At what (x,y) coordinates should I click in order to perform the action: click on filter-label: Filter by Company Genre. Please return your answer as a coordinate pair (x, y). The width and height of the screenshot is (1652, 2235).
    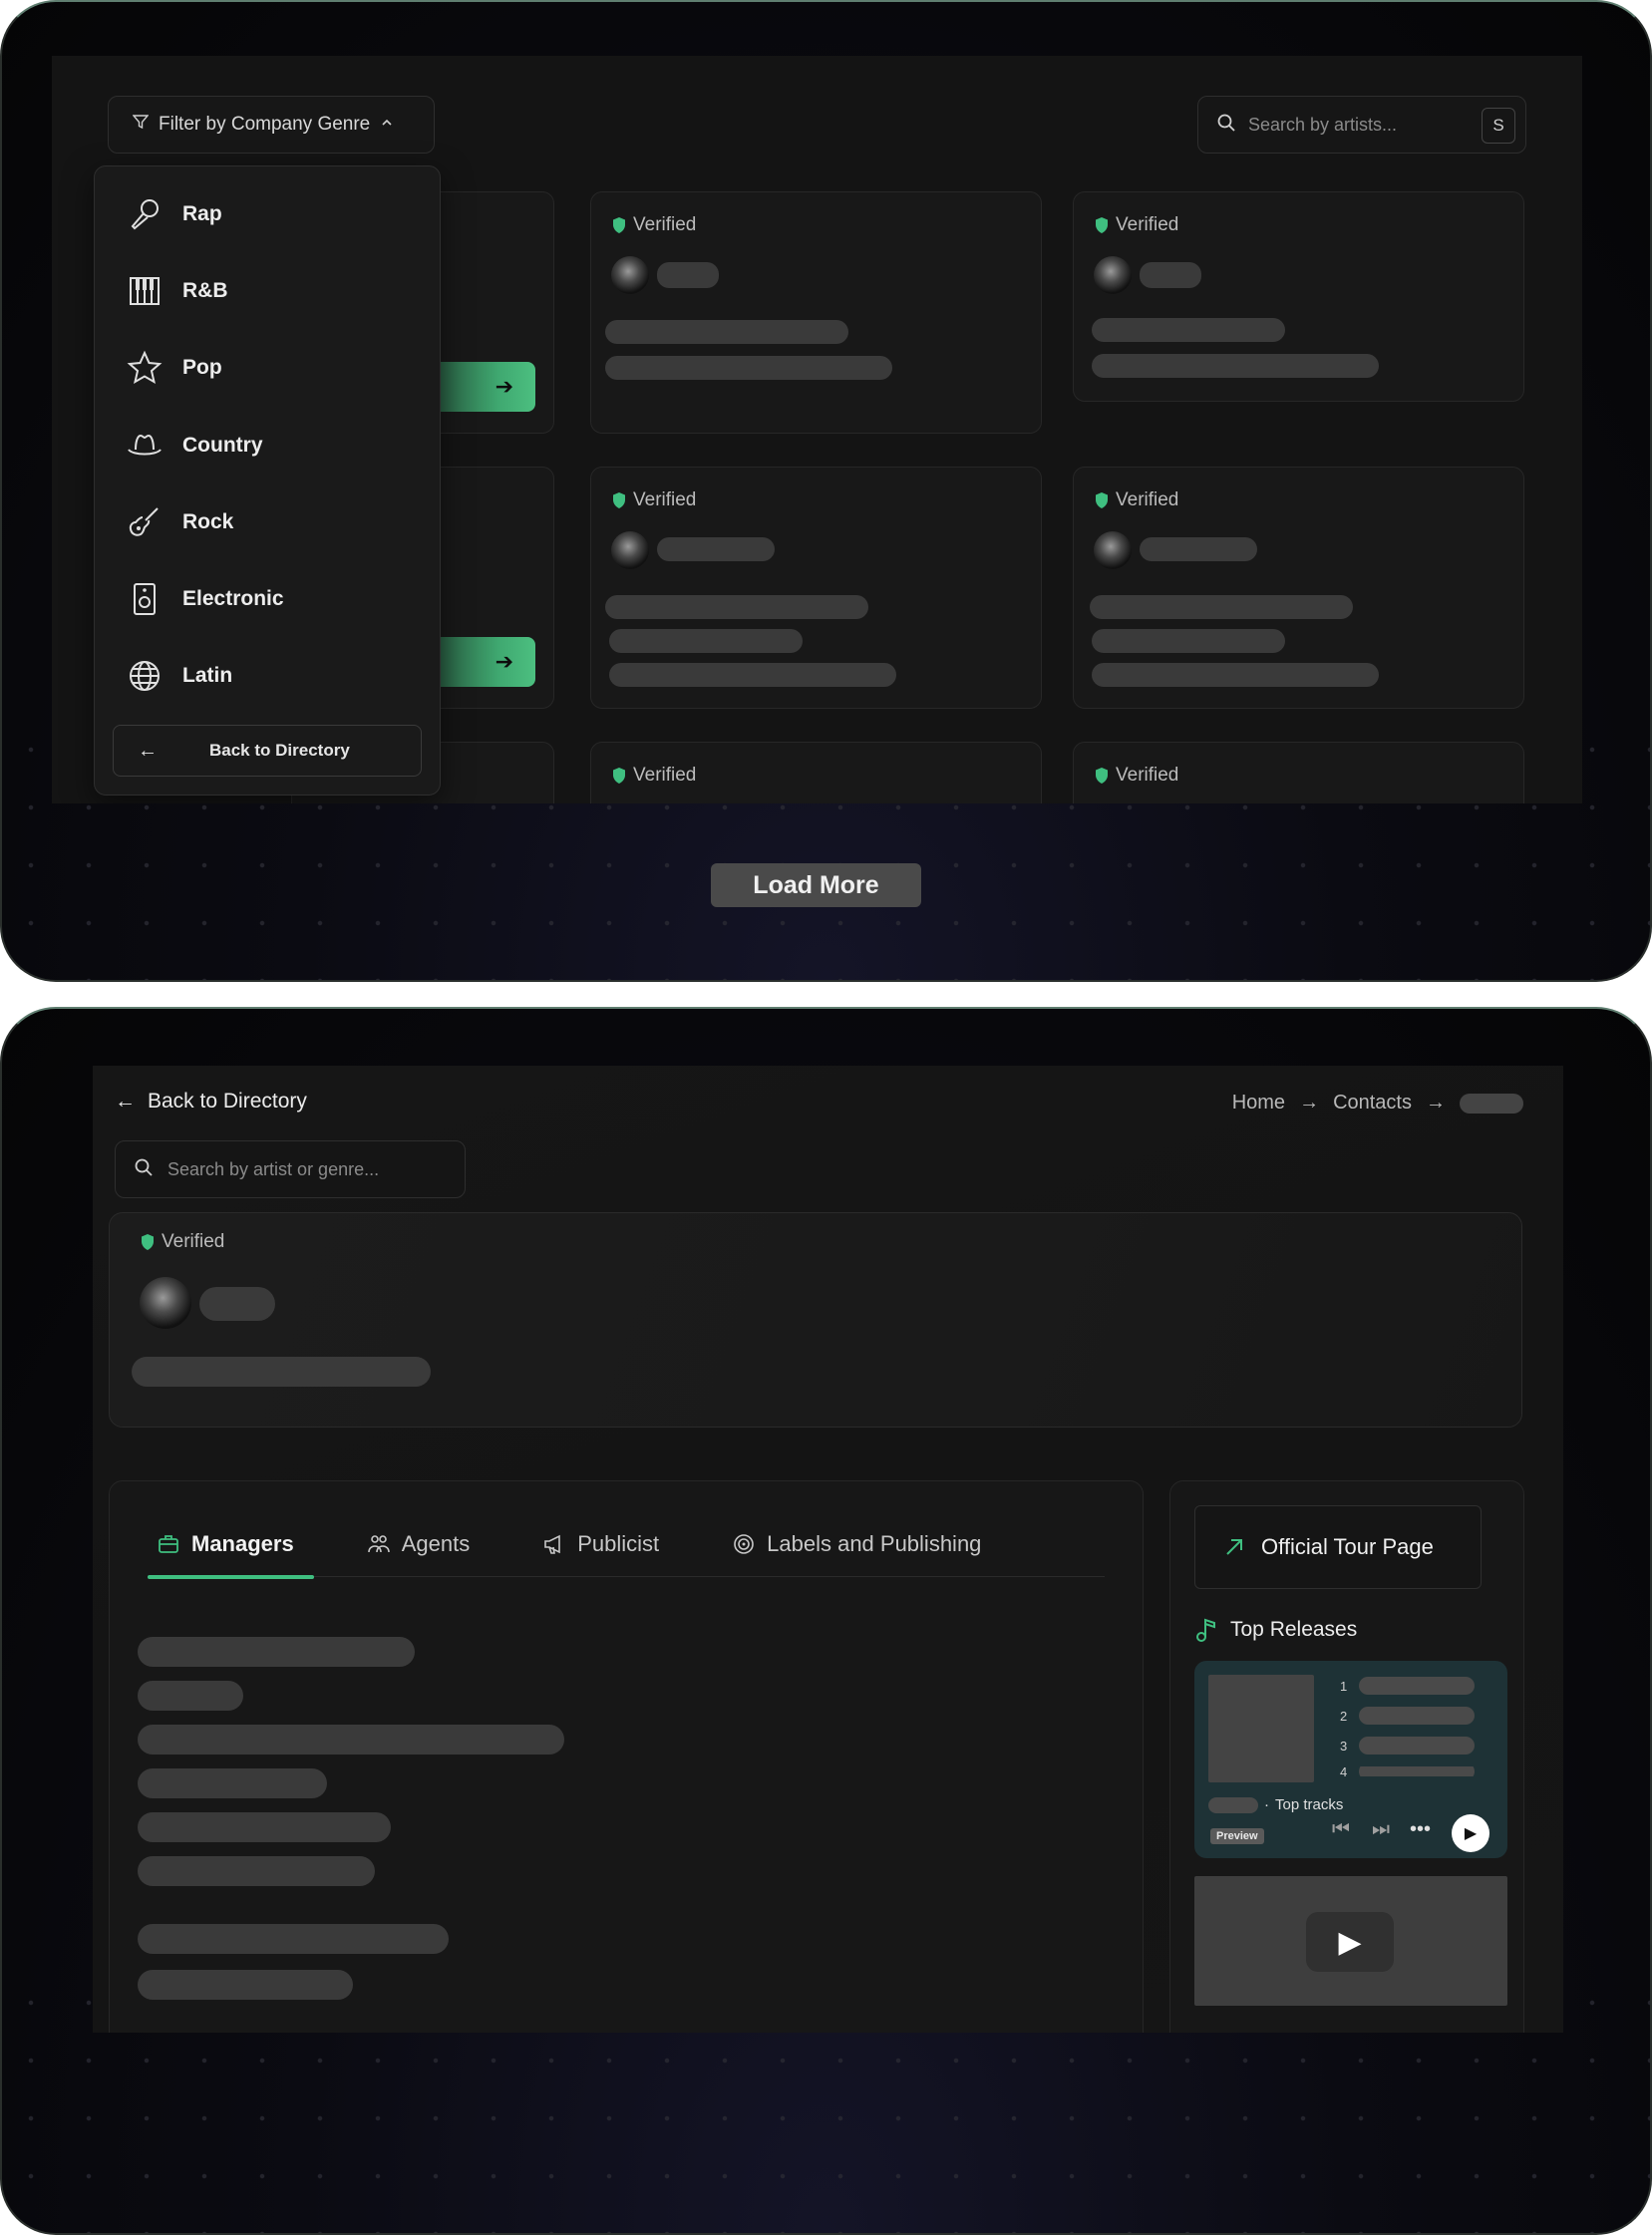
    Looking at the image, I should click on (265, 125).